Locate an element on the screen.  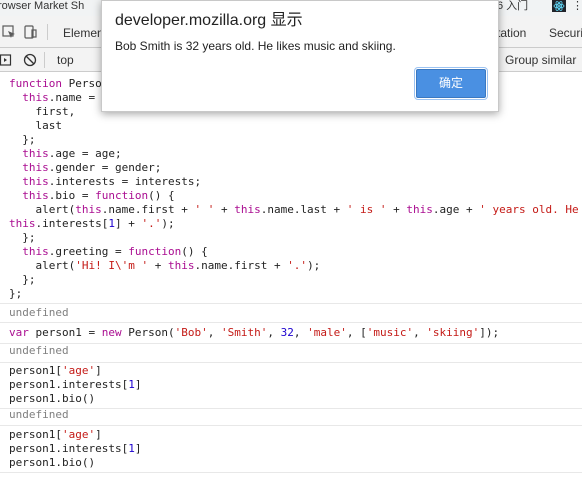
group-similar-checkbox-label: Group similar is located at coordinates (540, 60).